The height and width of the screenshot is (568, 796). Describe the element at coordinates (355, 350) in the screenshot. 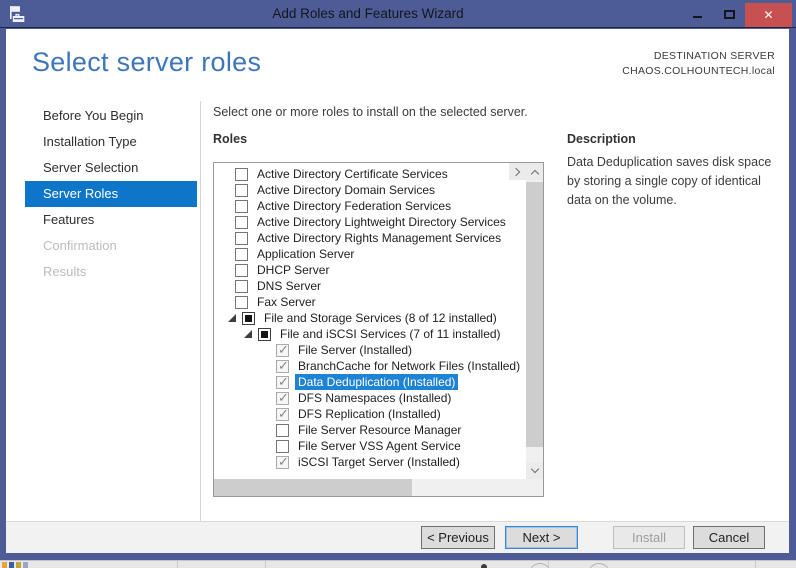

I see `role-label: File Server (Installed)` at that location.